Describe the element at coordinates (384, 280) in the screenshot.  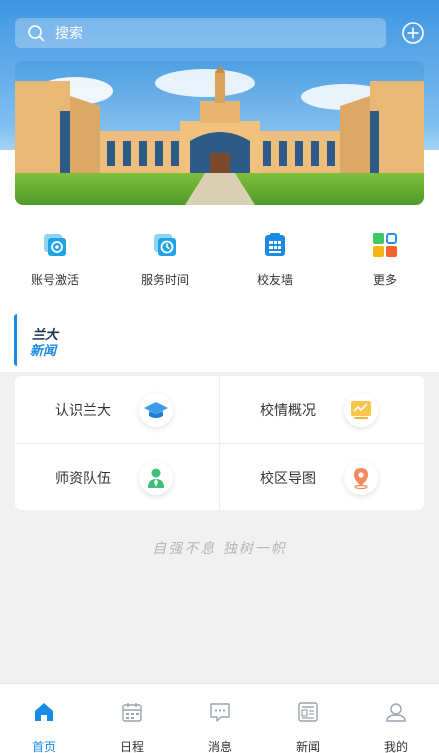
I see `quick-link-label: 更多` at that location.